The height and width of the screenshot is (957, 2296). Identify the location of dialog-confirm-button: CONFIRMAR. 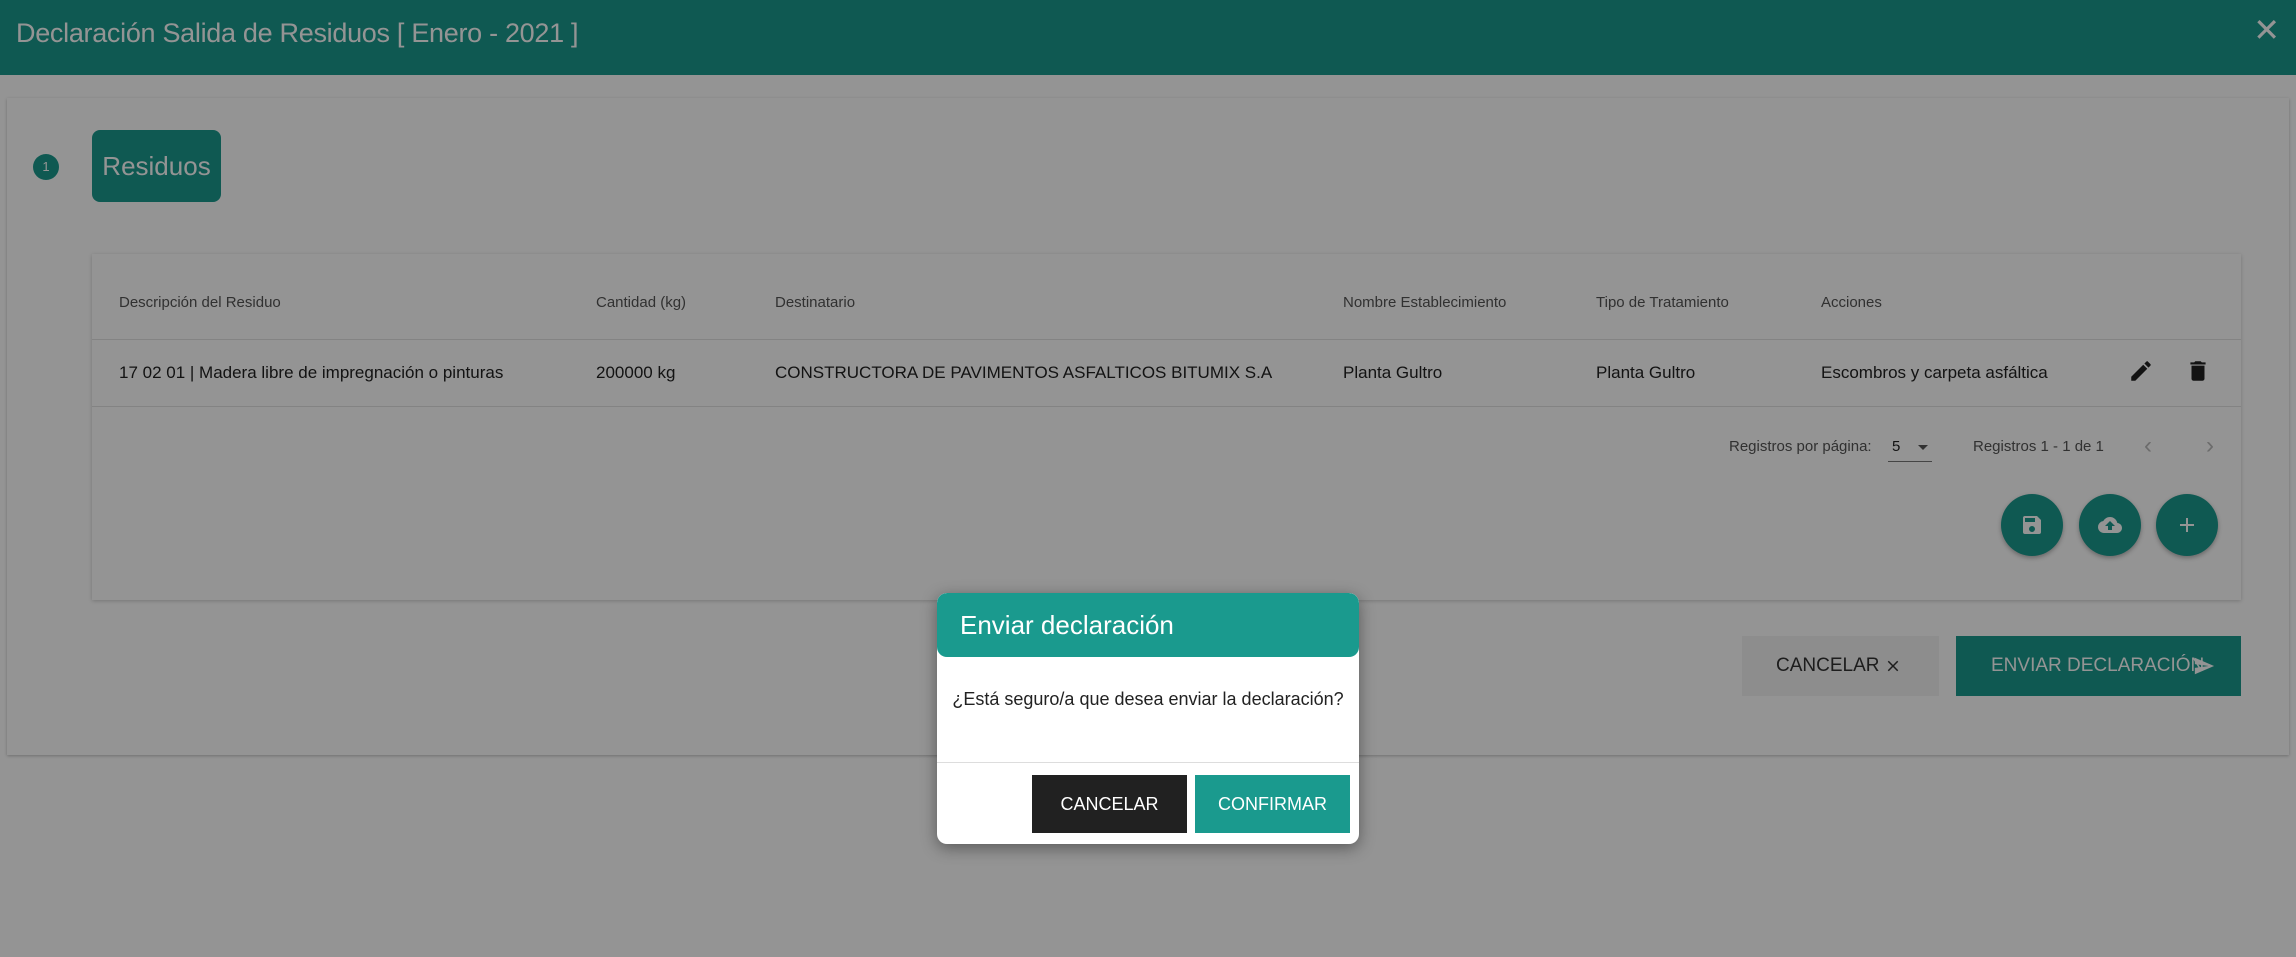
(1272, 804).